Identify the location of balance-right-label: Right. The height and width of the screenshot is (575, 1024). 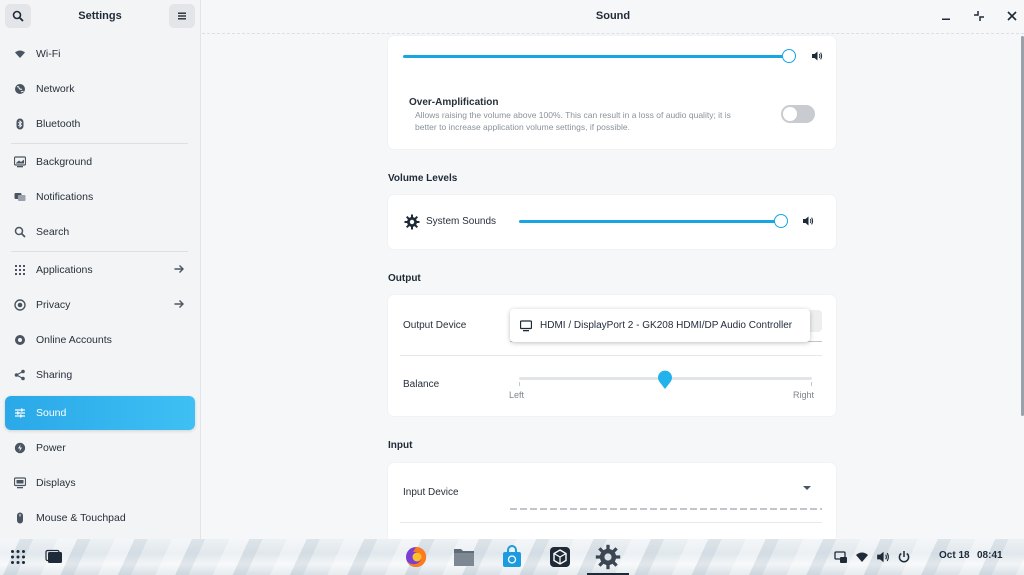
(804, 395).